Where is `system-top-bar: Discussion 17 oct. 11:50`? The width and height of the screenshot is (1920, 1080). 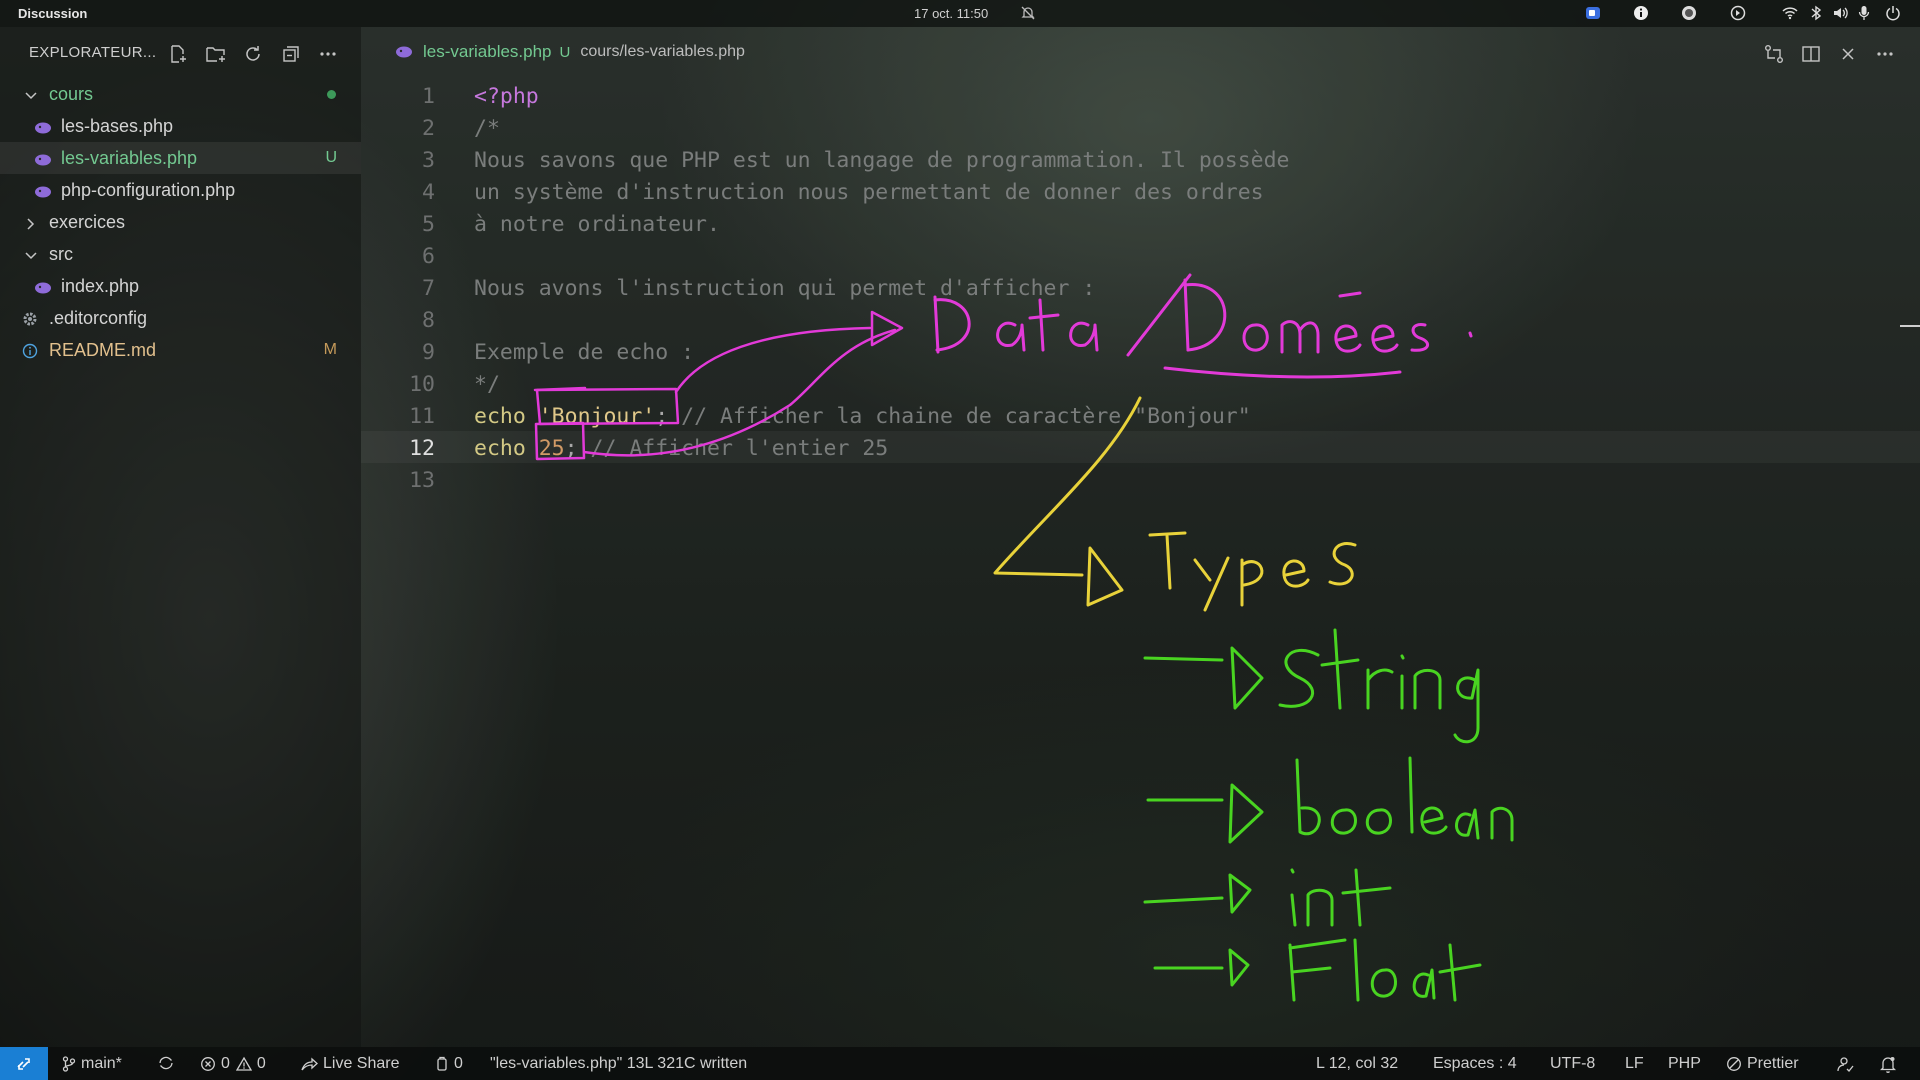 system-top-bar: Discussion 17 oct. 11:50 is located at coordinates (960, 13).